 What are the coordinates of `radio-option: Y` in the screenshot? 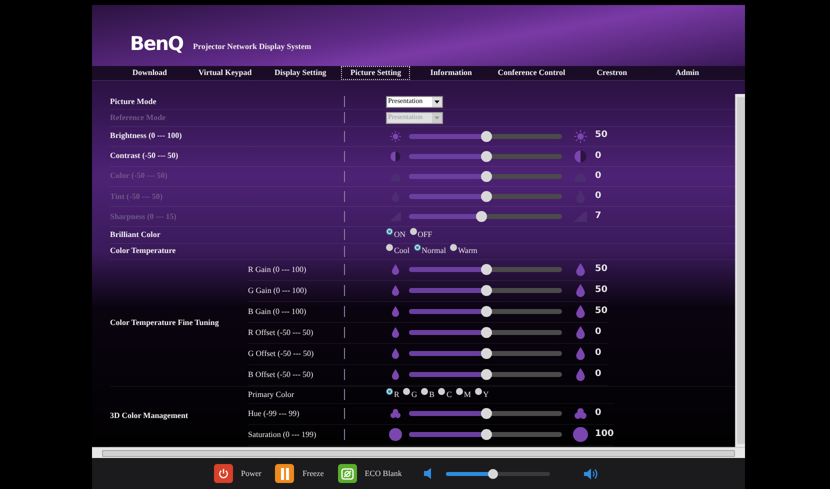 It's located at (481, 394).